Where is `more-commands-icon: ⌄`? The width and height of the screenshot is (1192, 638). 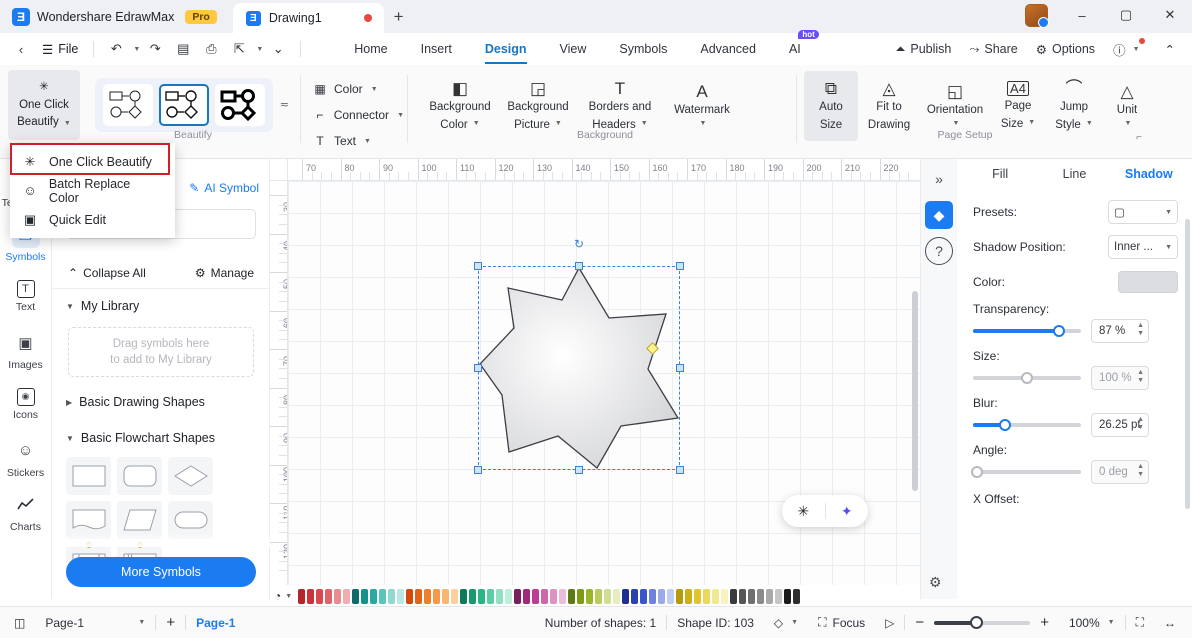
more-commands-icon: ⌄ is located at coordinates (278, 49).